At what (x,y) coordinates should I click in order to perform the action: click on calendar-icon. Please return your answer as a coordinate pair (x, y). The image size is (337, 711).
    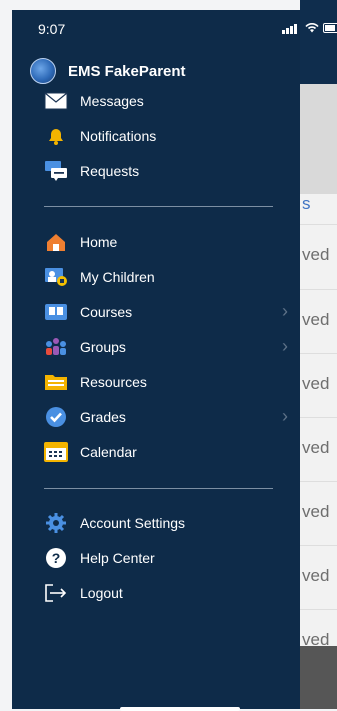
    Looking at the image, I should click on (56, 452).